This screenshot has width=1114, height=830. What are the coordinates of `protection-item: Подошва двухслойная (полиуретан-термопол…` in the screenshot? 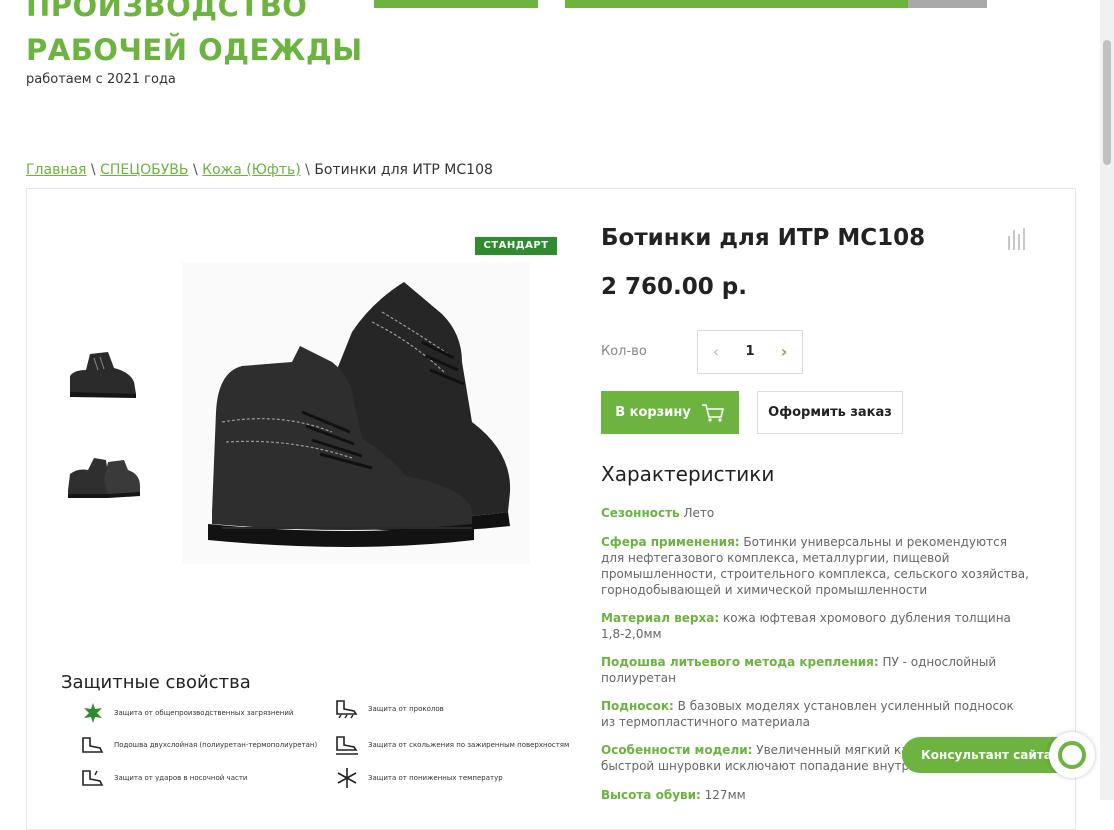 It's located at (197, 745).